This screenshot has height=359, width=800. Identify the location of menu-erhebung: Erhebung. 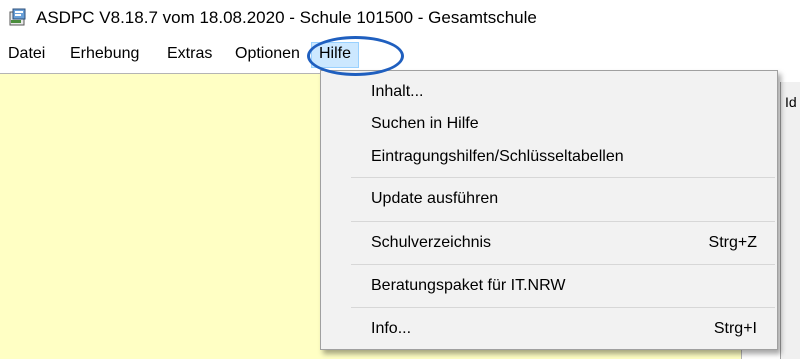
(104, 54).